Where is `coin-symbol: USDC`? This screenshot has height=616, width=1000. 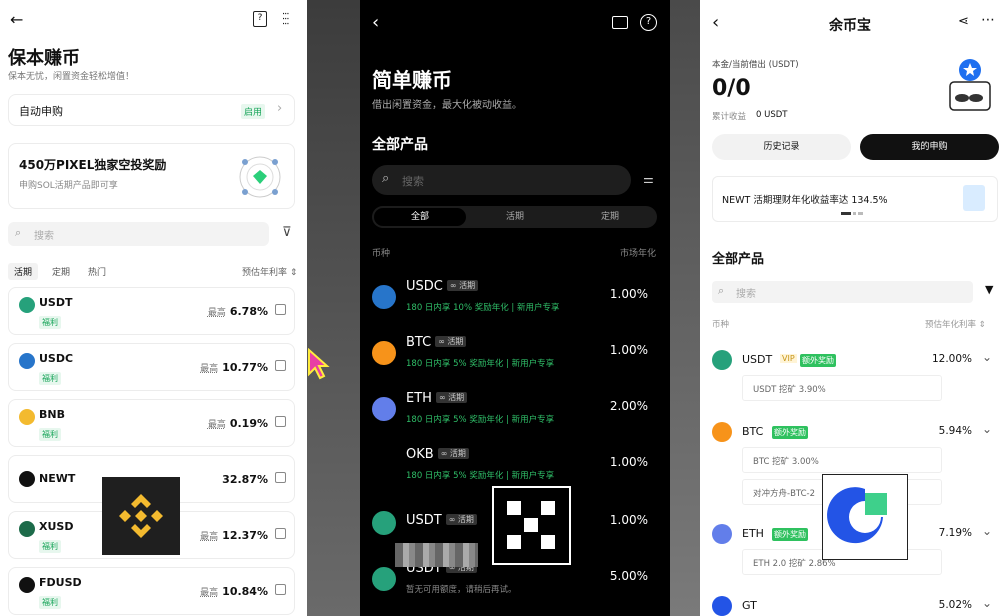 coin-symbol: USDC is located at coordinates (56, 358).